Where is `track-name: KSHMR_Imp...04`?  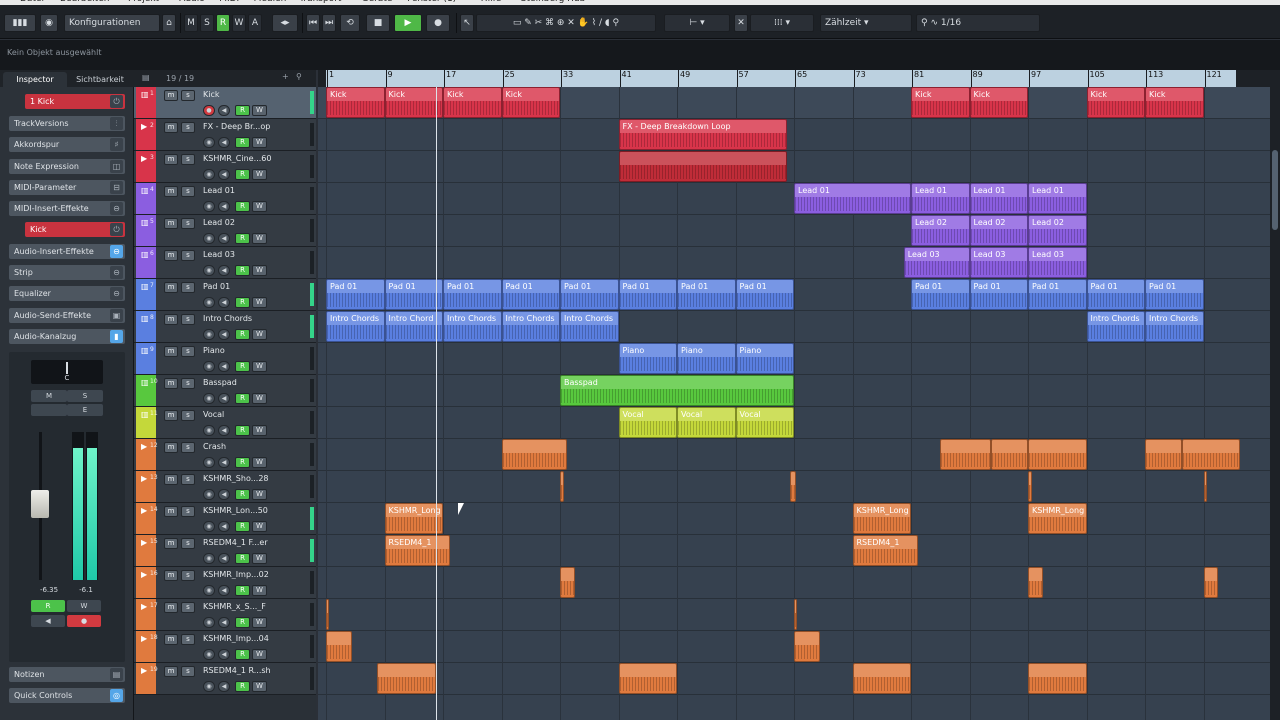
track-name: KSHMR_Imp...04 is located at coordinates (257, 638).